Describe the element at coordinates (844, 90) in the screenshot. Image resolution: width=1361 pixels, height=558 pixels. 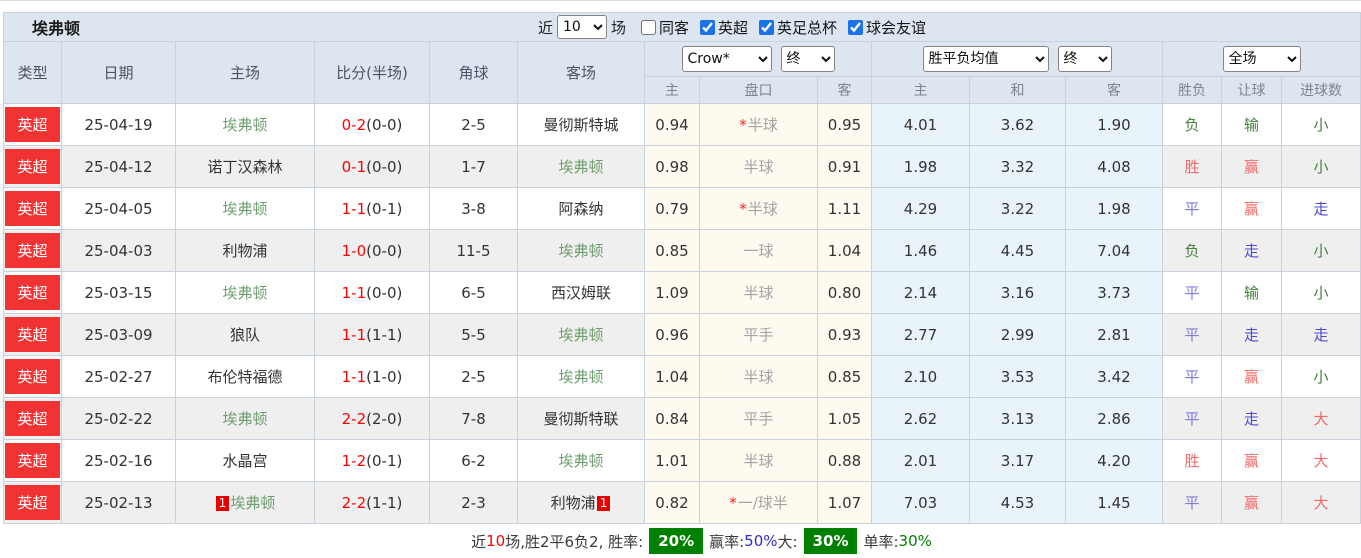
I see `sub-col-asian-away: 客` at that location.